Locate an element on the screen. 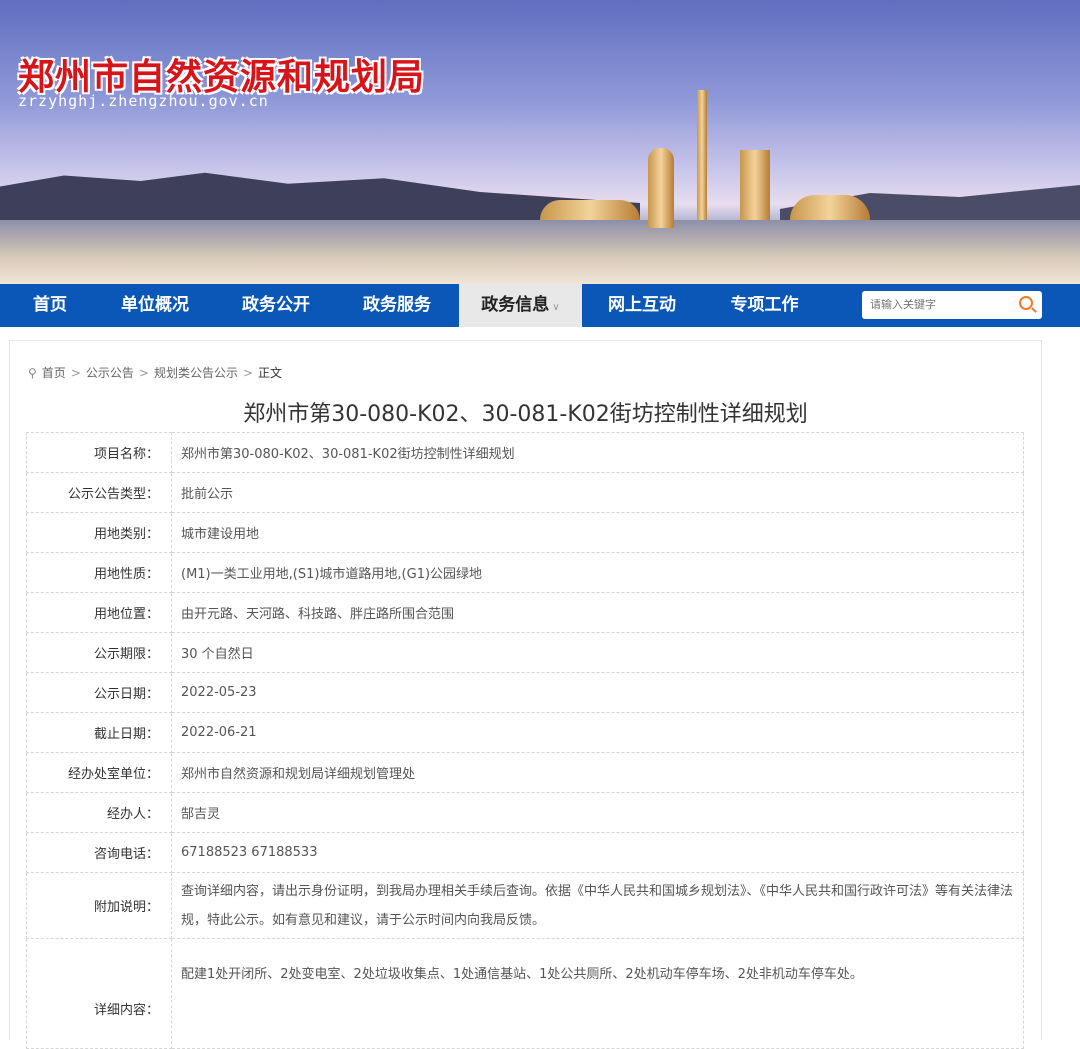  breadcrumb-planning-notices: 规划类公告公示 is located at coordinates (196, 372).